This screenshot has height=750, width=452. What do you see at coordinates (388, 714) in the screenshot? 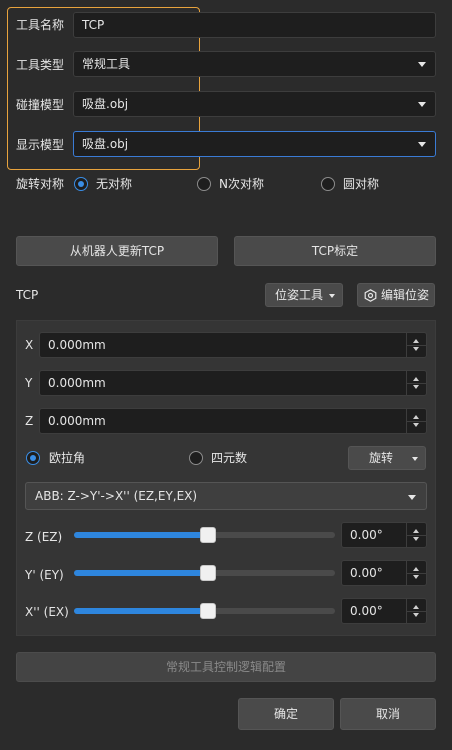
I see `cancel-button: 取消` at bounding box center [388, 714].